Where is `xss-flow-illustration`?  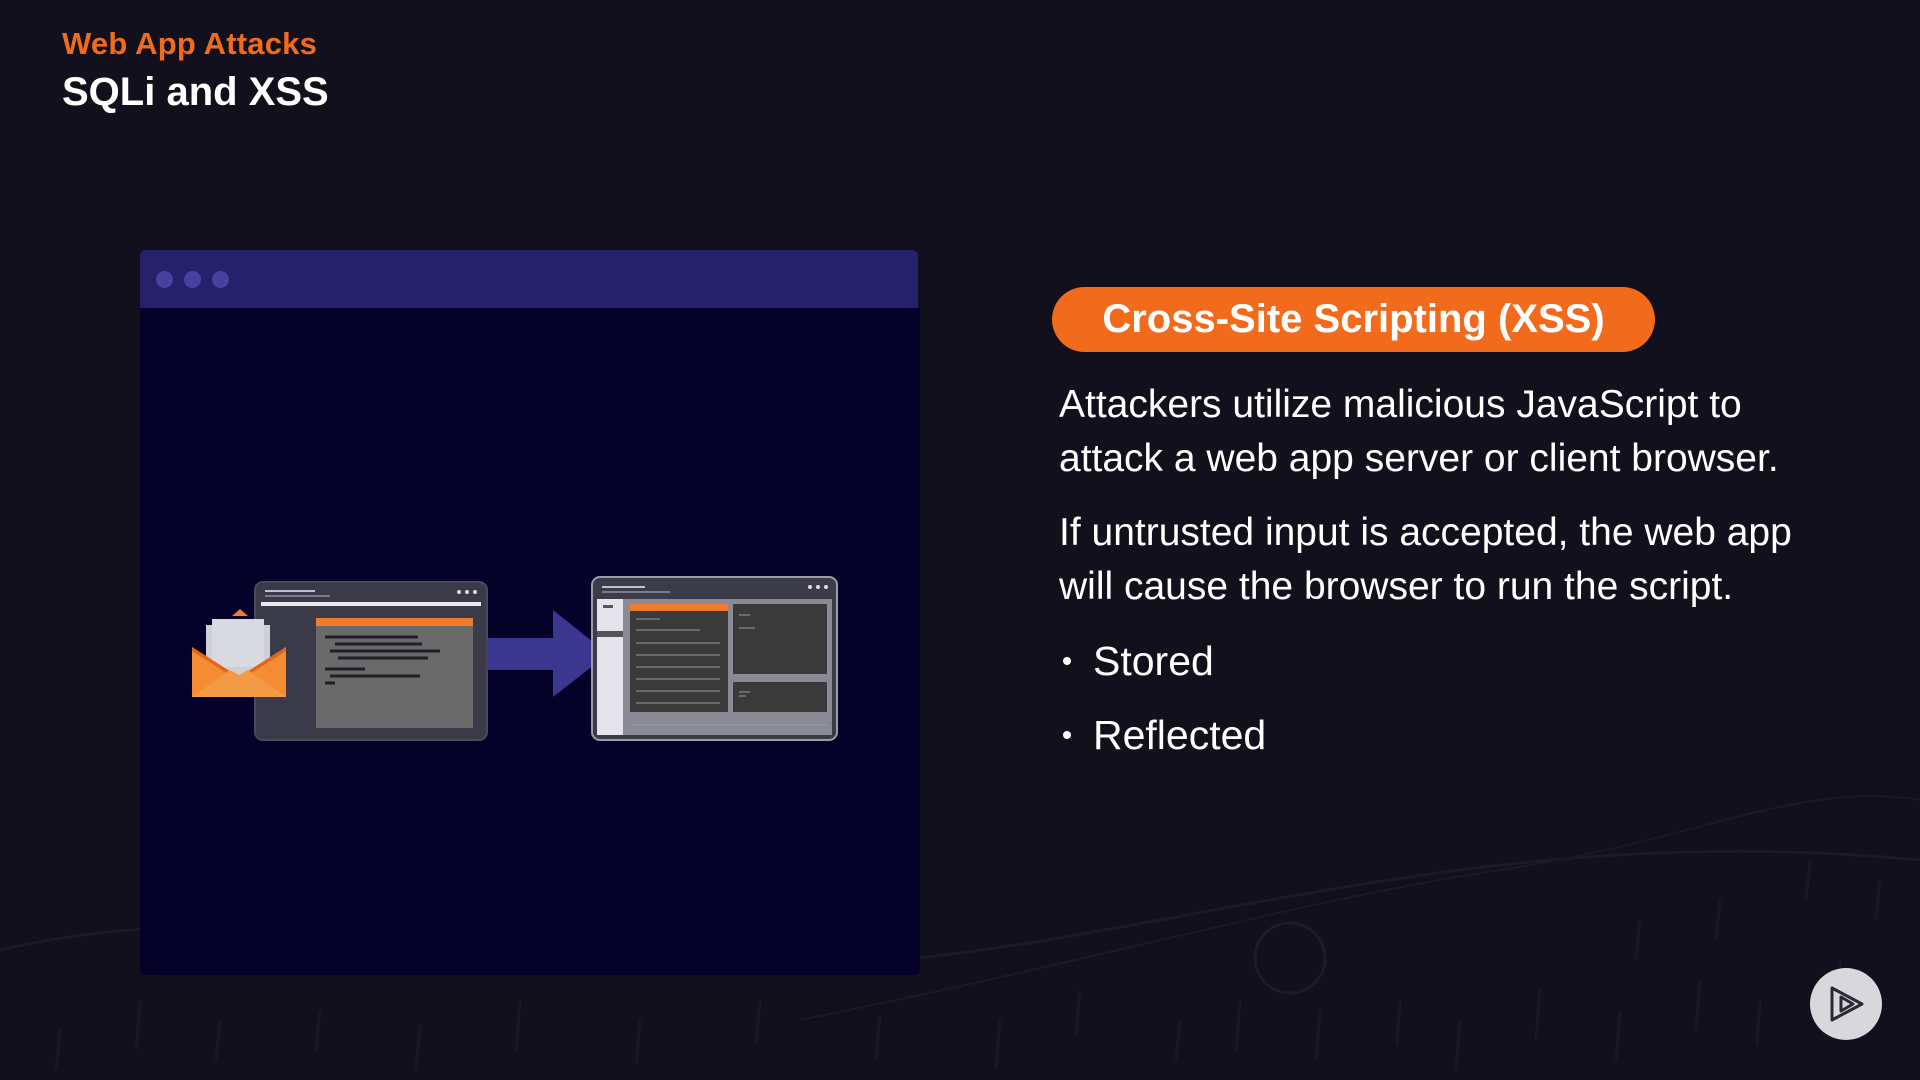 xss-flow-illustration is located at coordinates (515, 658).